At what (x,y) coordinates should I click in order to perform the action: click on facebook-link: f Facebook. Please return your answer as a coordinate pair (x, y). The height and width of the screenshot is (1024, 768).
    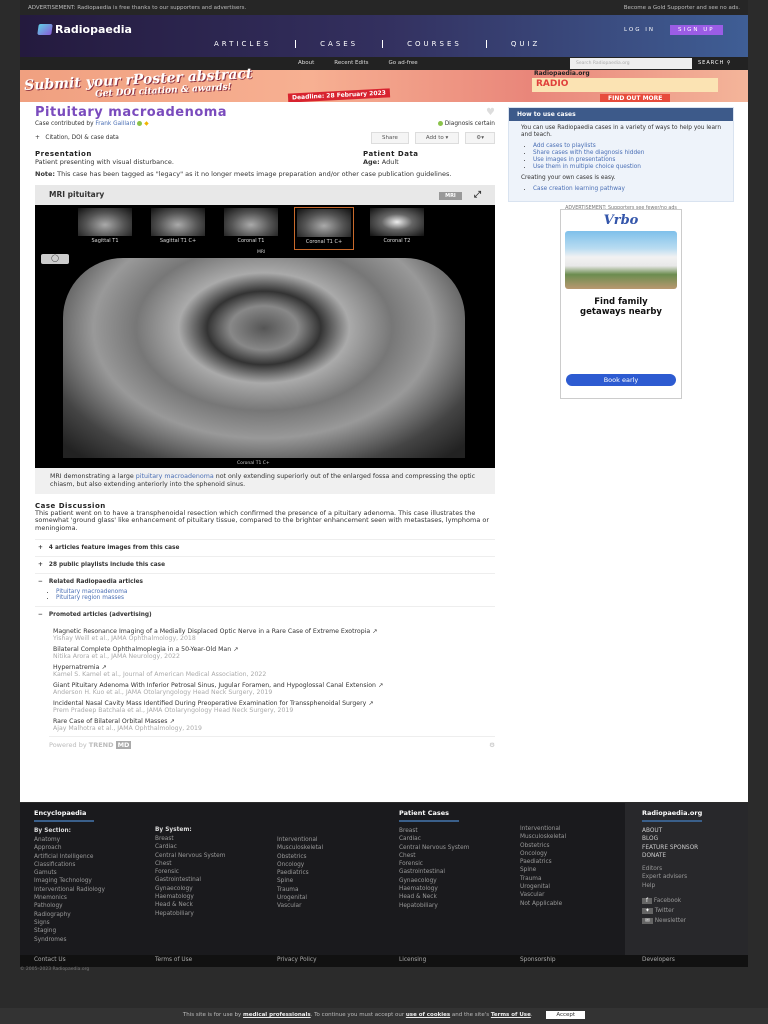
    Looking at the image, I should click on (672, 901).